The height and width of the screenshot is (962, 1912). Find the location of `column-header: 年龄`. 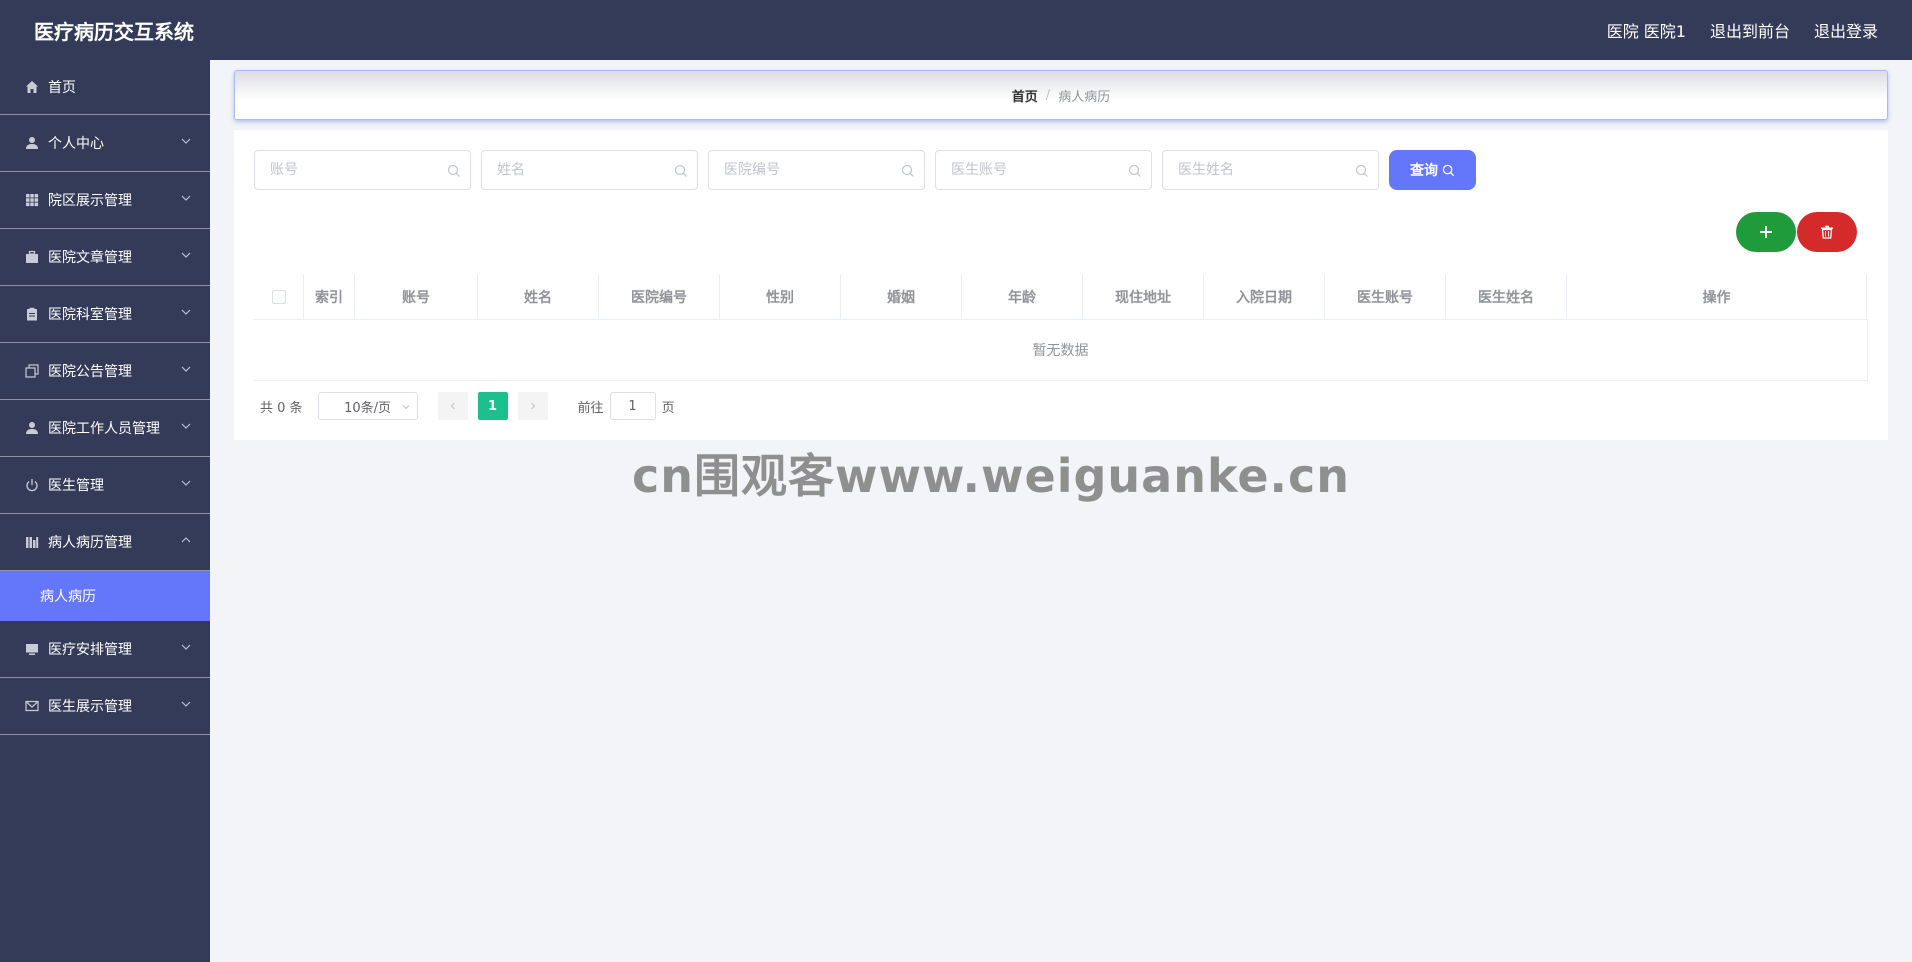

column-header: 年龄 is located at coordinates (1022, 297).